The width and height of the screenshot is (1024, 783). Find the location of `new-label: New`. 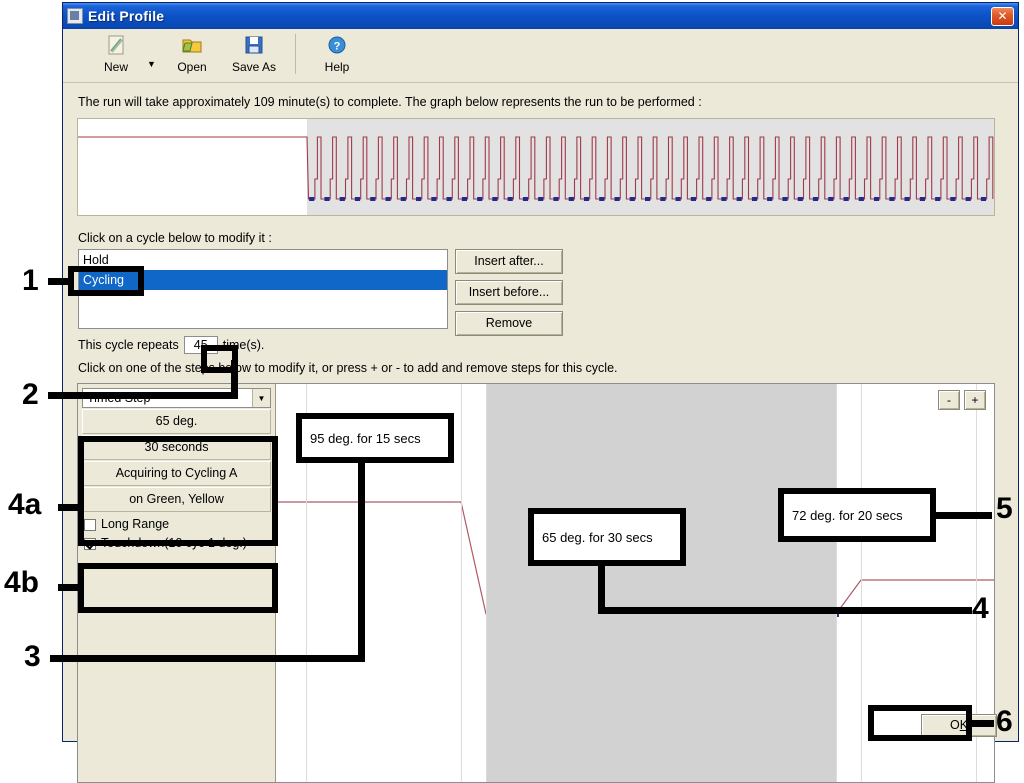

new-label: New is located at coordinates (115, 67).